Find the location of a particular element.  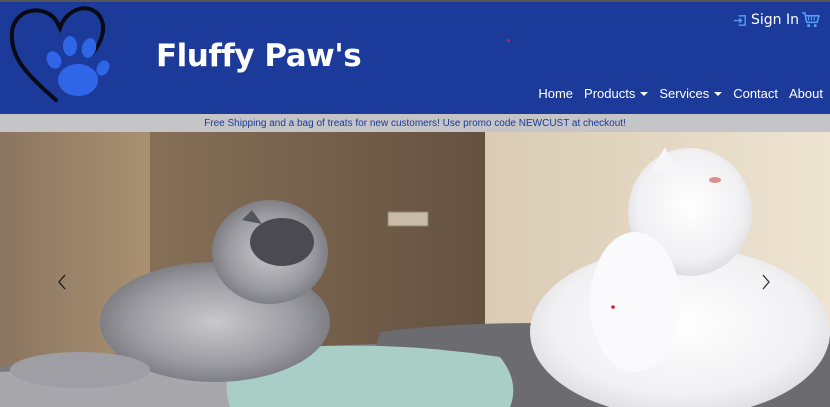

nav-home: Home is located at coordinates (555, 93).